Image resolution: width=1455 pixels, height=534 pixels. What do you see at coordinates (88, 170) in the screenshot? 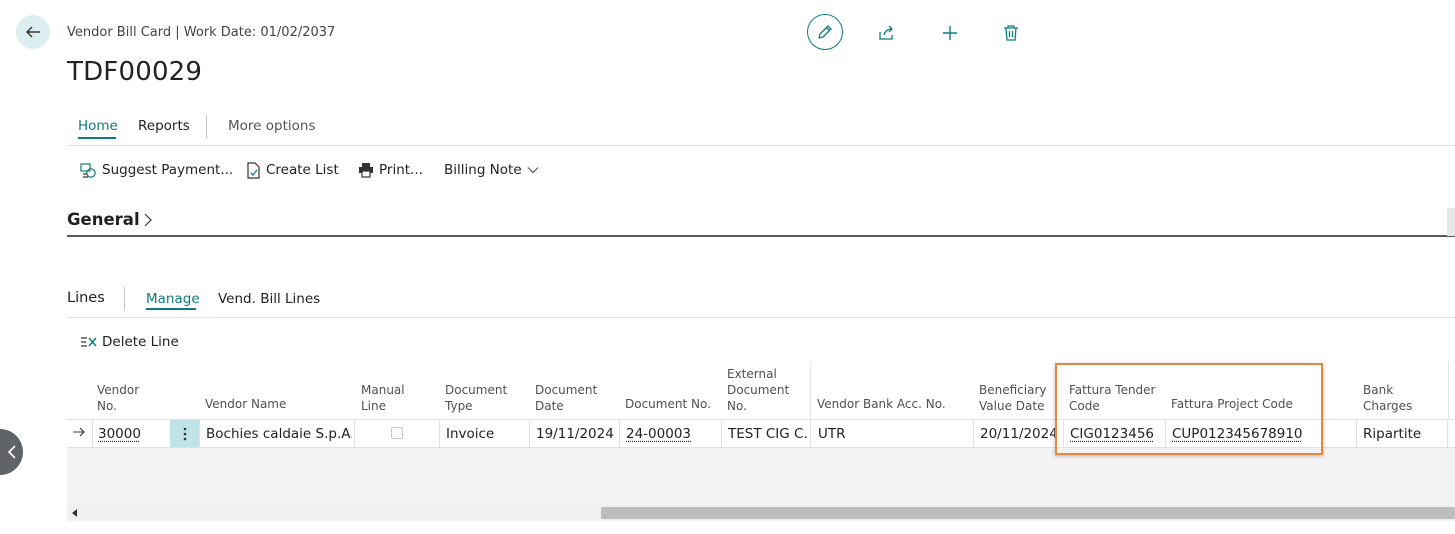
I see `suggest-payment-icon` at bounding box center [88, 170].